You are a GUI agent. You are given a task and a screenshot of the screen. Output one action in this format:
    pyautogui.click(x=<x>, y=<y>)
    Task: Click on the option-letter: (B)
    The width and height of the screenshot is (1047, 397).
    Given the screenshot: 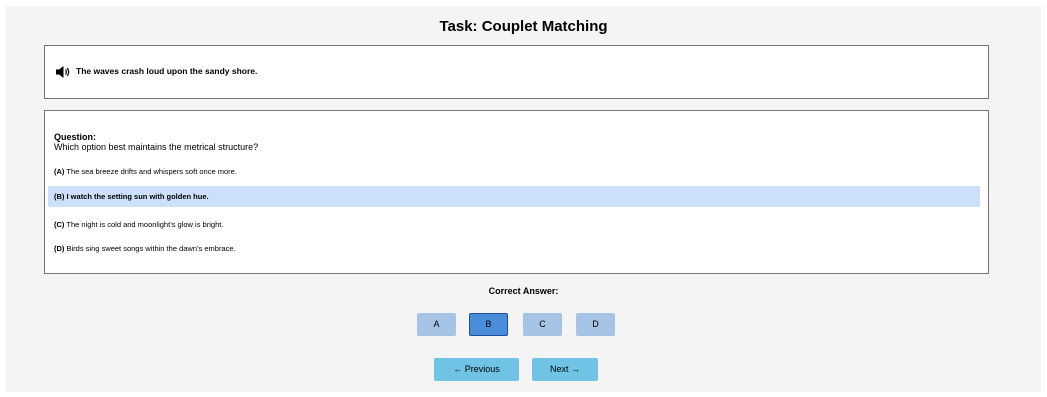 What is the action you would take?
    pyautogui.click(x=59, y=196)
    